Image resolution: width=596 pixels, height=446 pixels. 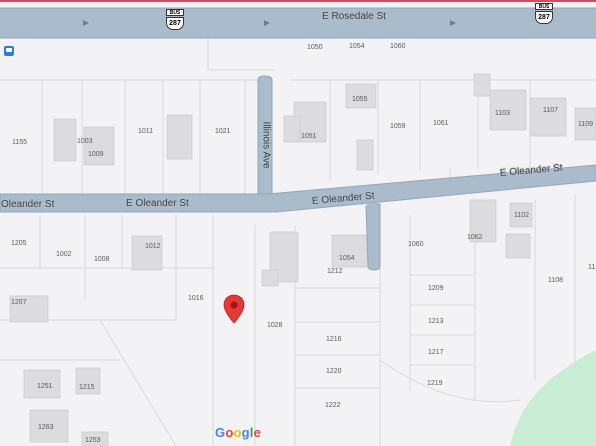 I want to click on parcel-label: 1219, so click(x=435, y=383).